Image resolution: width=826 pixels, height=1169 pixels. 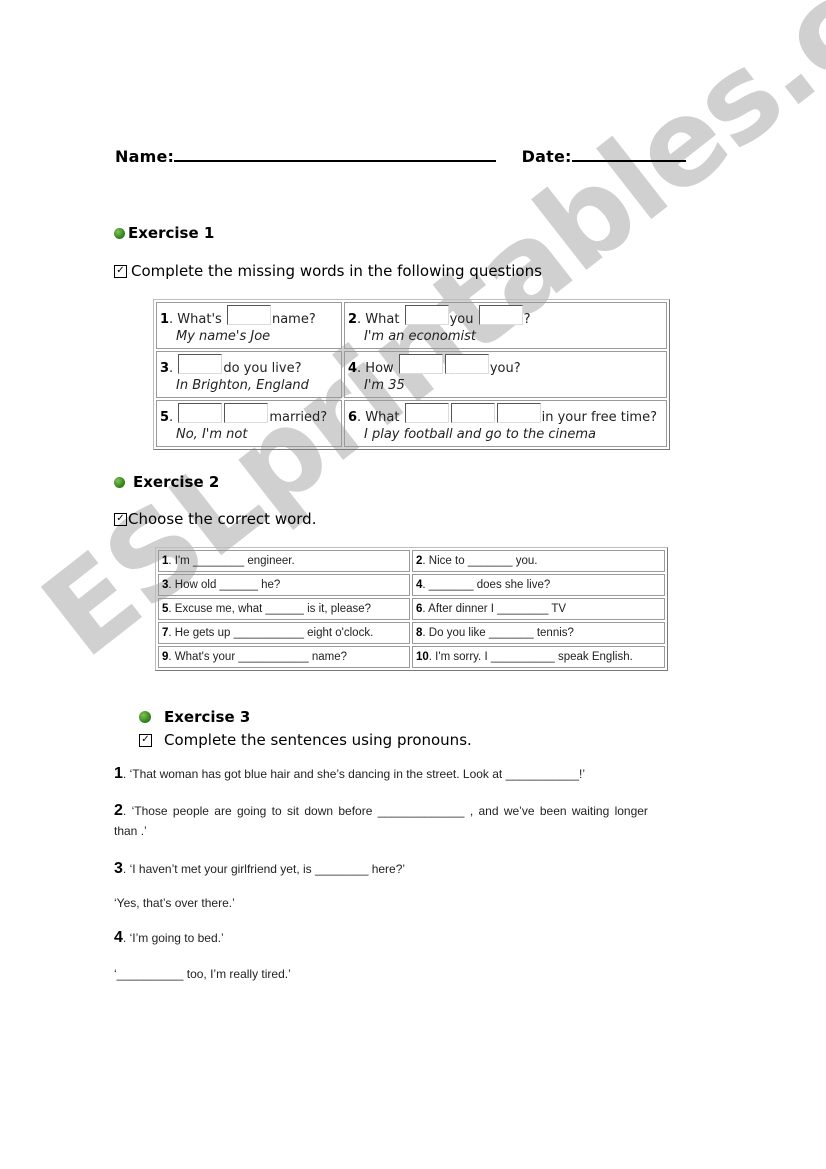 I want to click on answer-text: In Brighton, England, so click(x=242, y=385).